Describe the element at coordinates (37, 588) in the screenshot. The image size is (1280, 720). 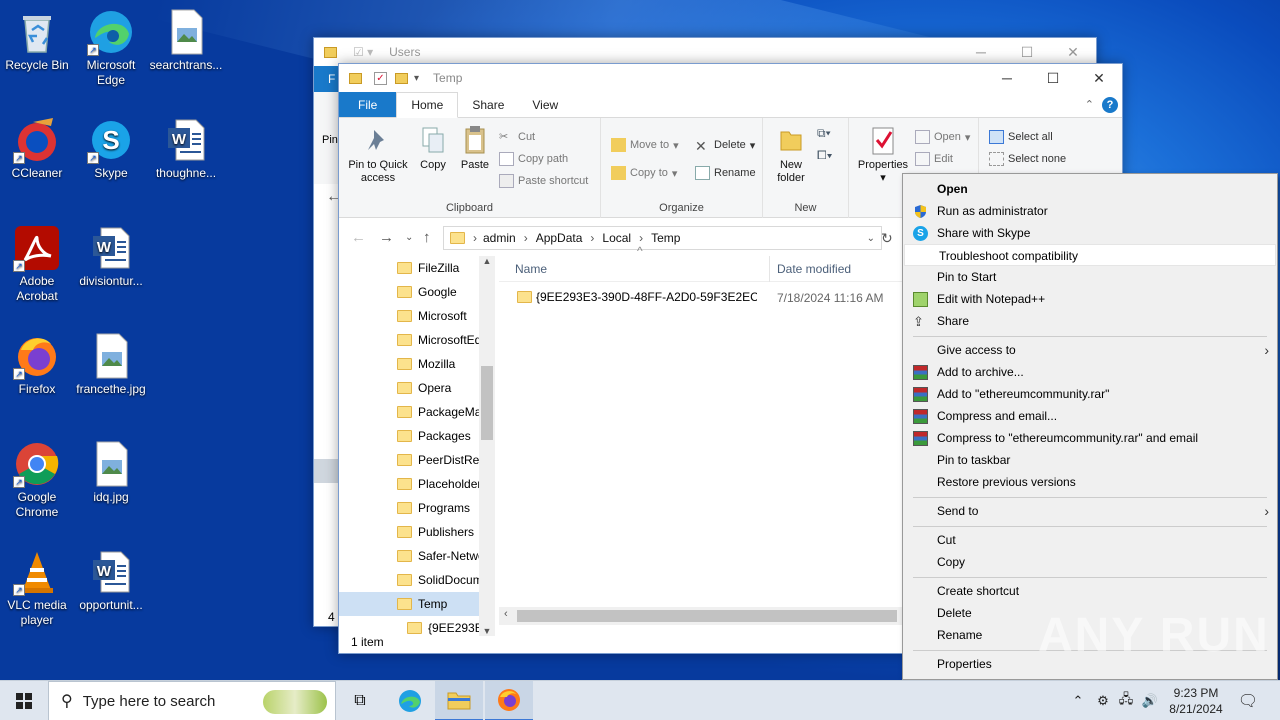
I see `desktop-icon-vlc: ↗ VLC media player` at that location.